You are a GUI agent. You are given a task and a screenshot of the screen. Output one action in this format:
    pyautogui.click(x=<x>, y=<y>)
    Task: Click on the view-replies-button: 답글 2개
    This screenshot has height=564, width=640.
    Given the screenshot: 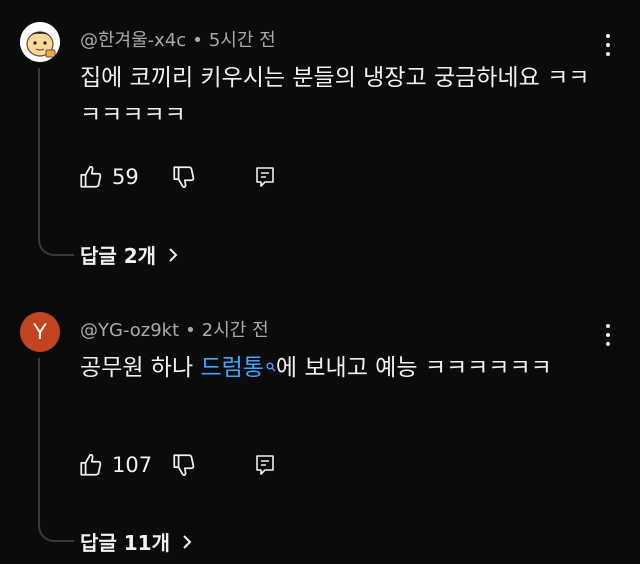 What is the action you would take?
    pyautogui.click(x=129, y=254)
    